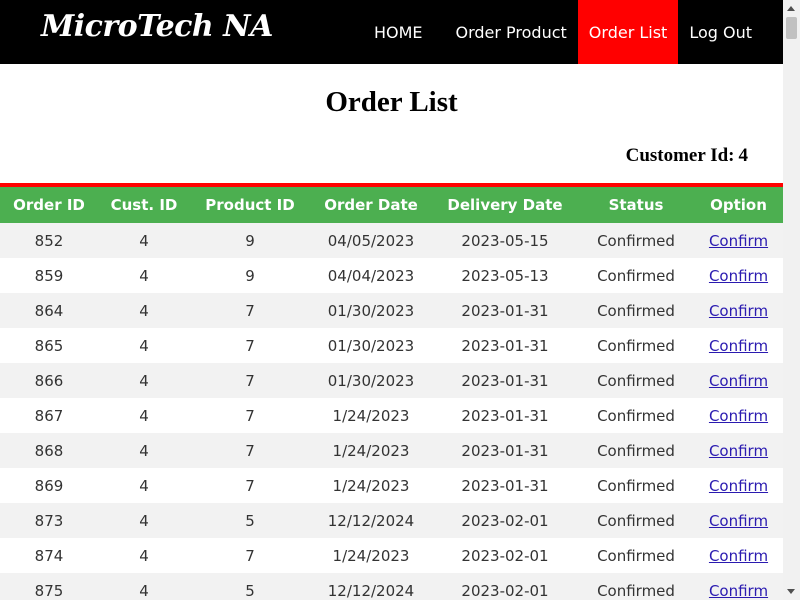 This screenshot has width=800, height=600. What do you see at coordinates (398, 32) in the screenshot?
I see `nav-home: HOME` at bounding box center [398, 32].